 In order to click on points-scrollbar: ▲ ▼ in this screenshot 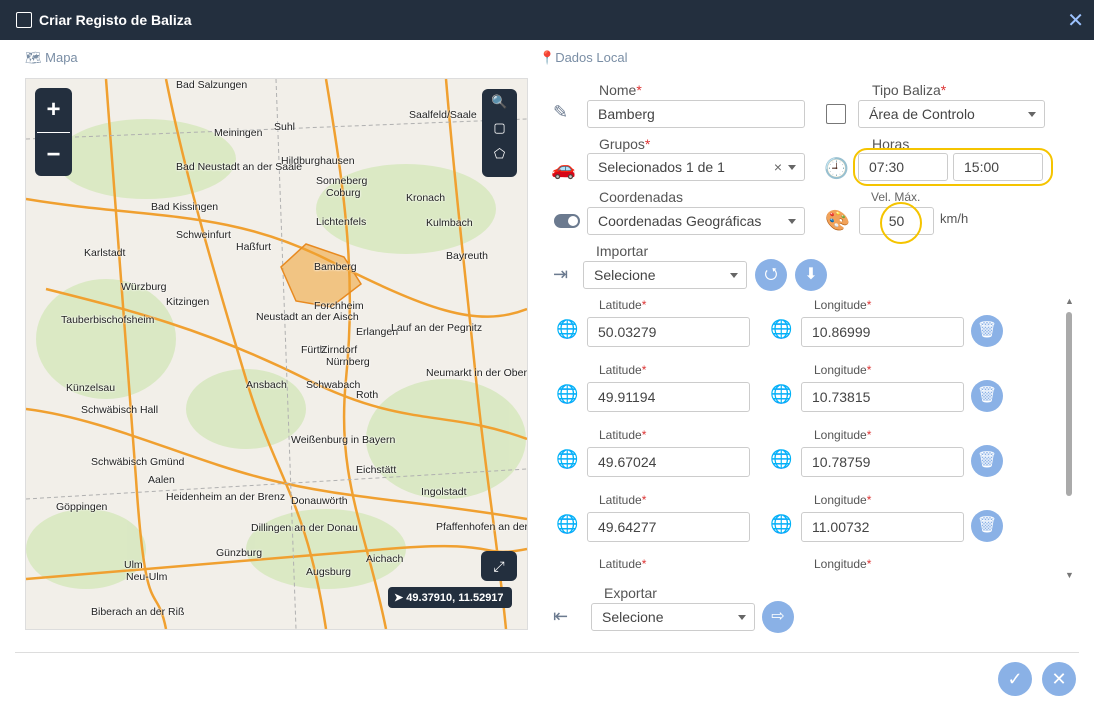, I will do `click(1069, 438)`.